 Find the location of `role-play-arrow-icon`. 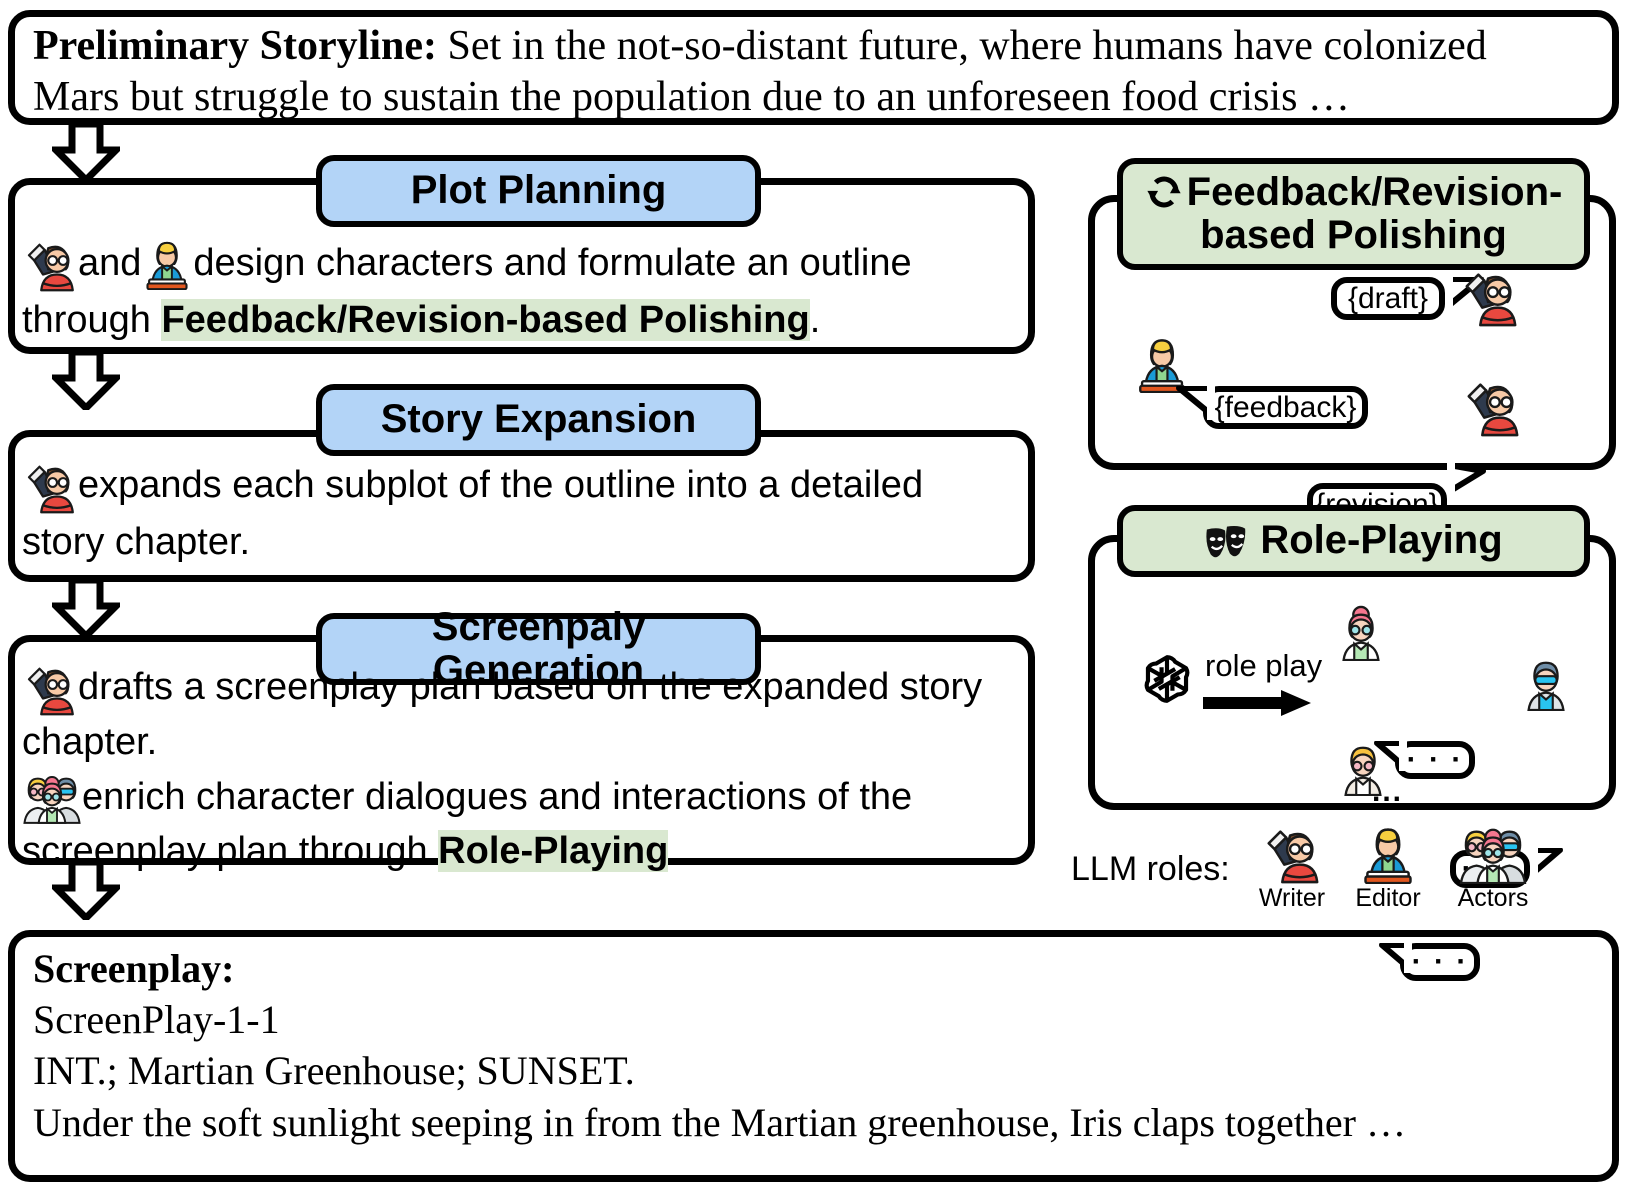

role-play-arrow-icon is located at coordinates (1257, 705).